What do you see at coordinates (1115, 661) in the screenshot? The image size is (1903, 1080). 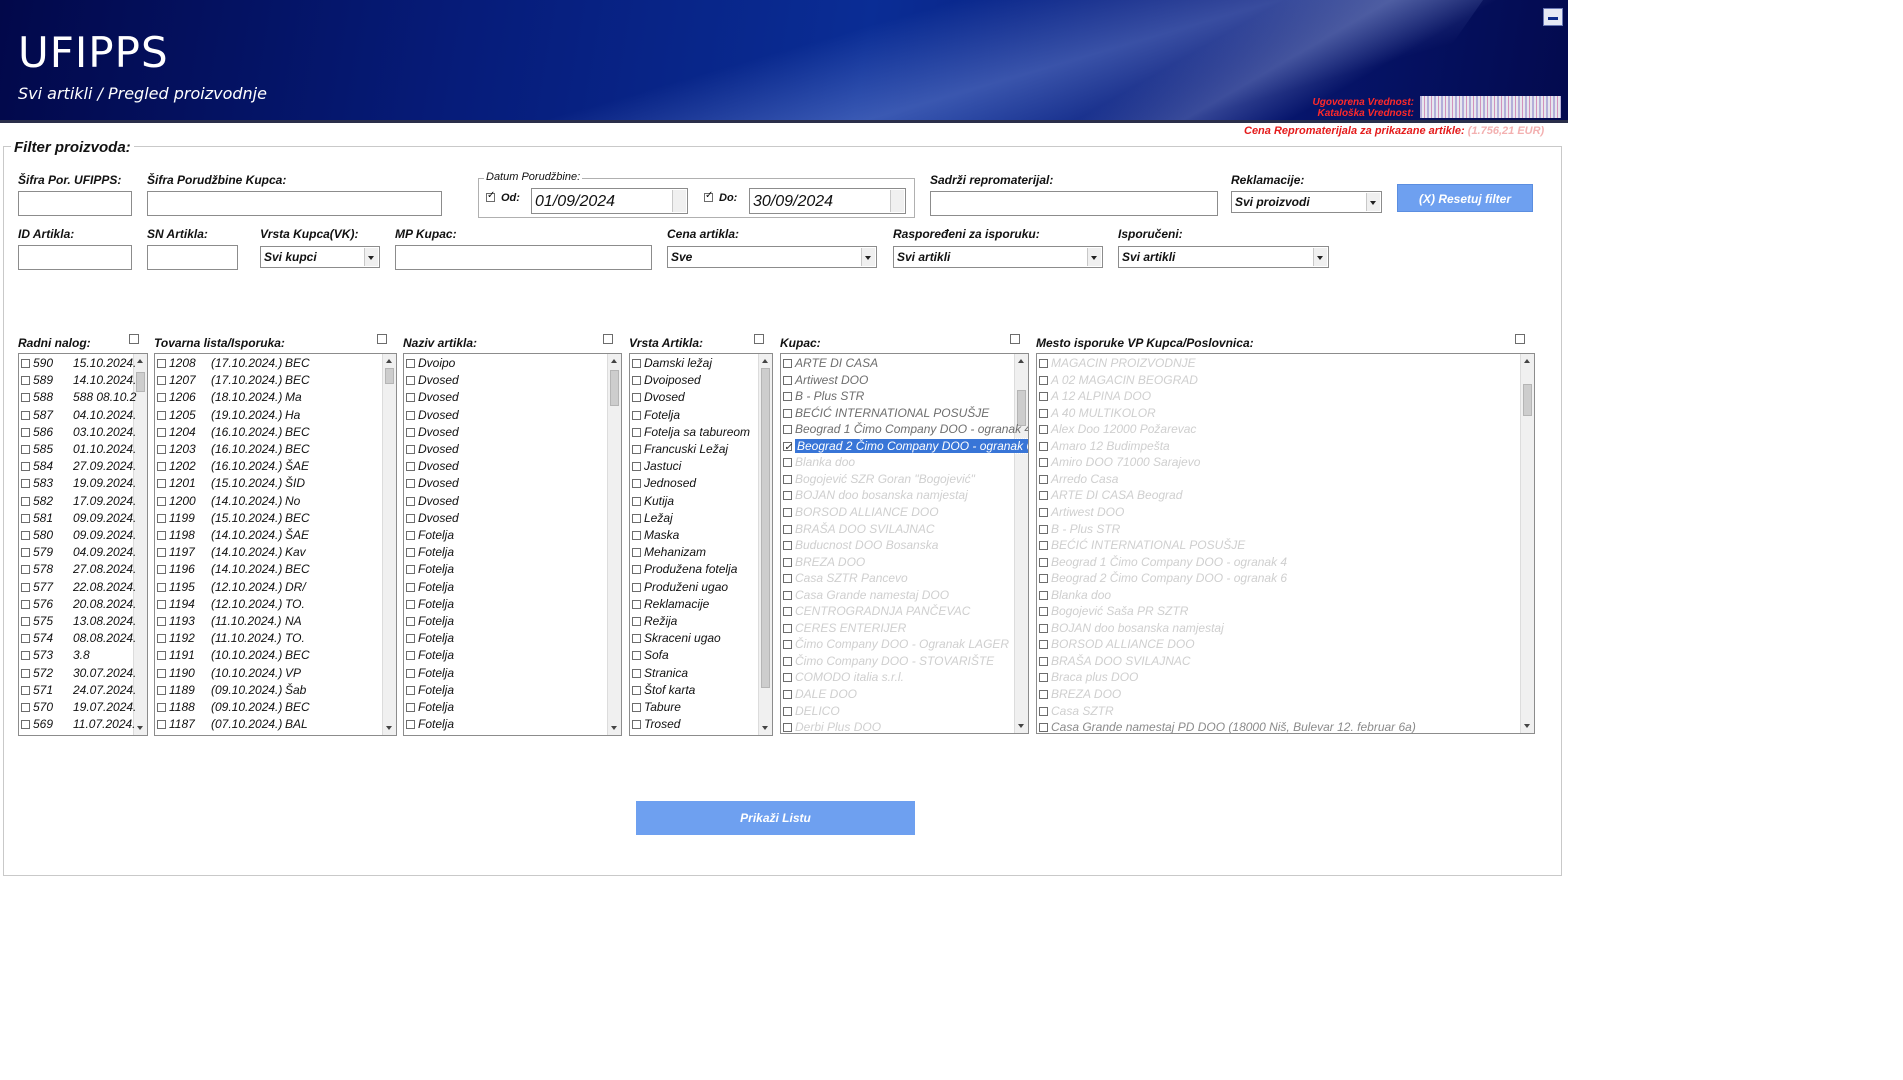 I see `list-item: BRAŠA DOO SVILAJNAC` at bounding box center [1115, 661].